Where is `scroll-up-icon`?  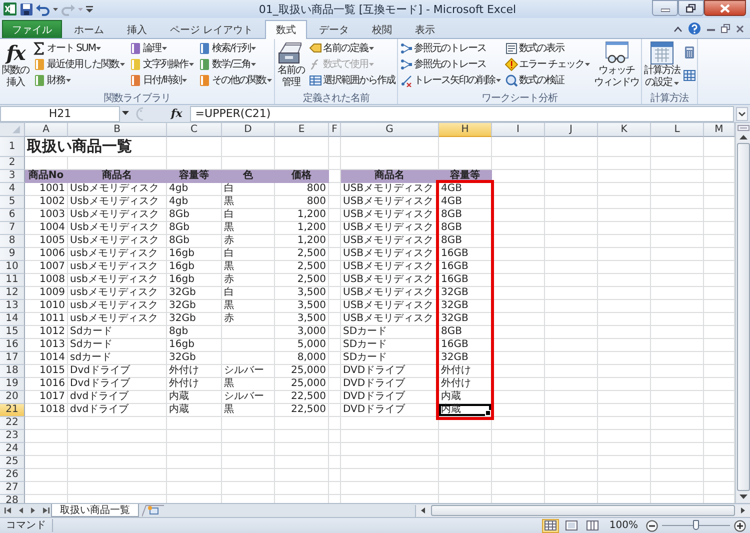 scroll-up-icon is located at coordinates (743, 137).